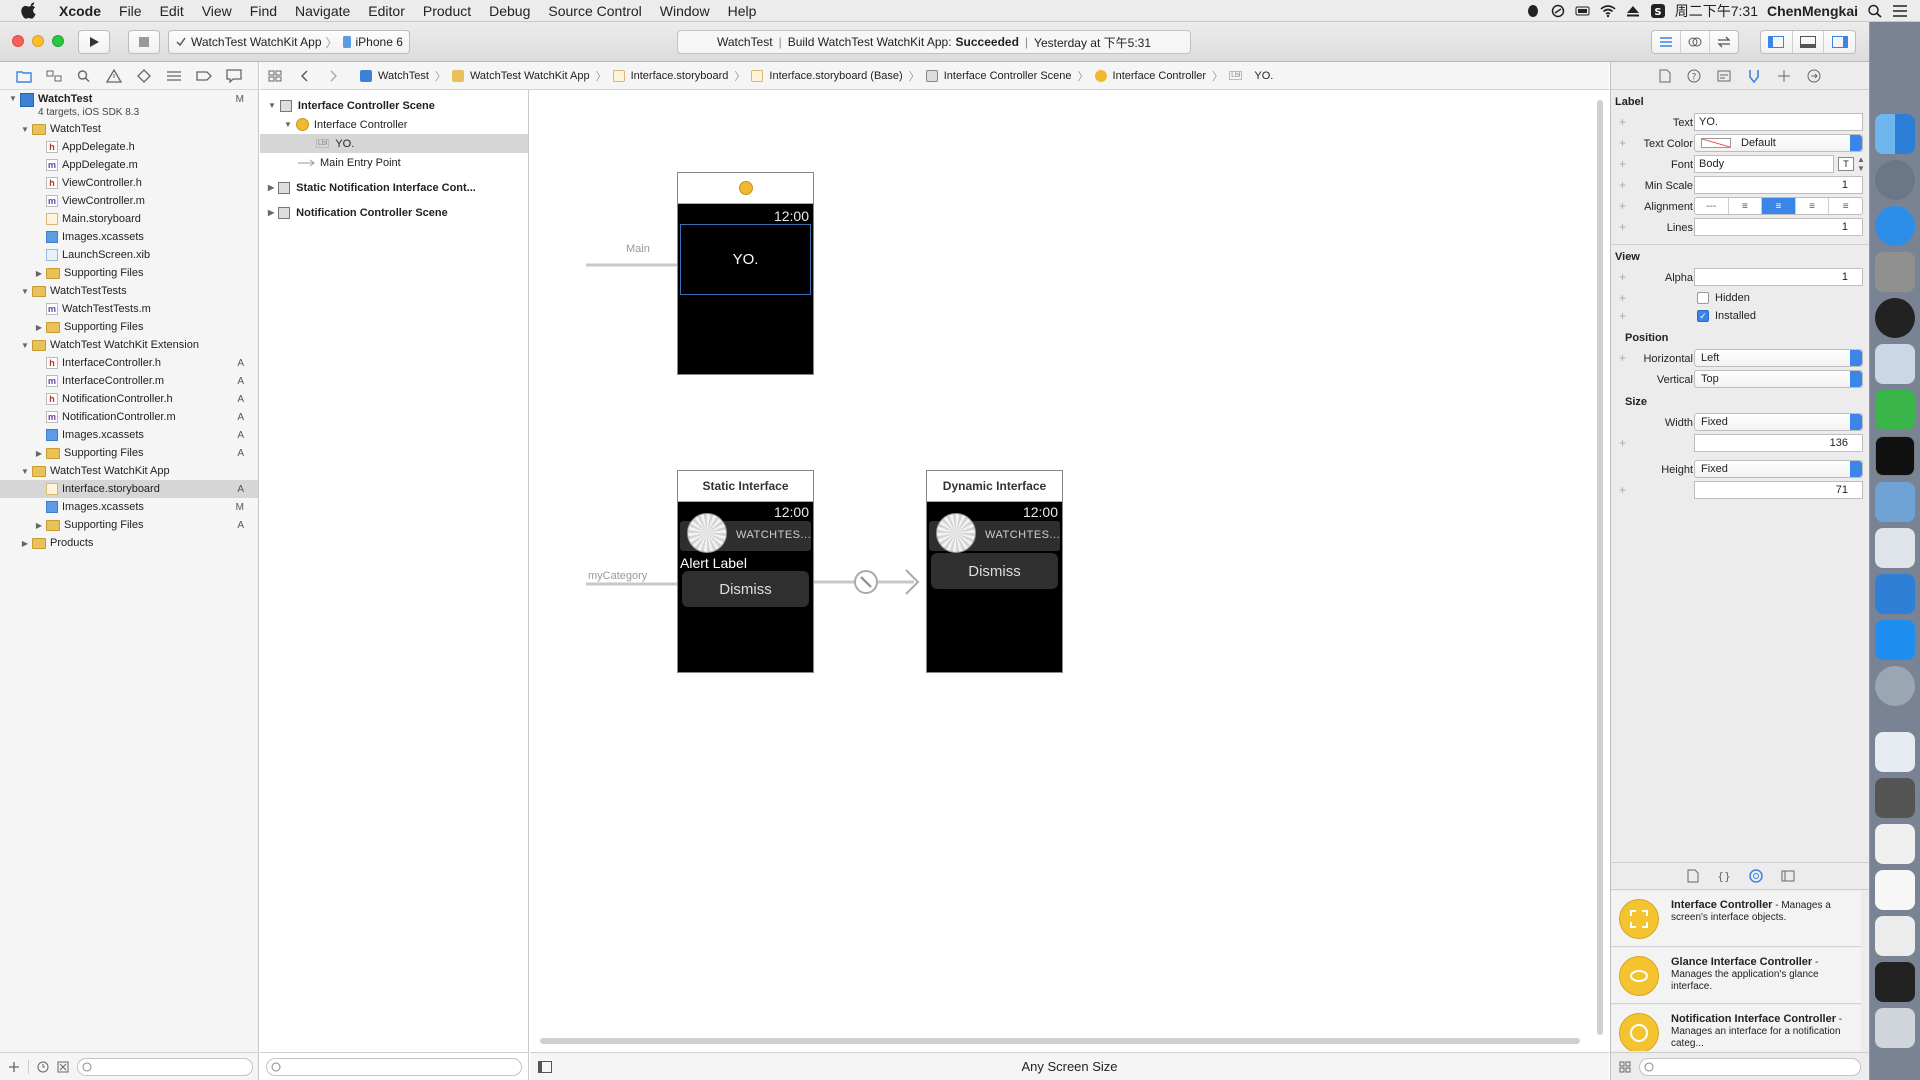 This screenshot has width=1920, height=1080. What do you see at coordinates (1755, 876) in the screenshot?
I see `object-library-icon` at bounding box center [1755, 876].